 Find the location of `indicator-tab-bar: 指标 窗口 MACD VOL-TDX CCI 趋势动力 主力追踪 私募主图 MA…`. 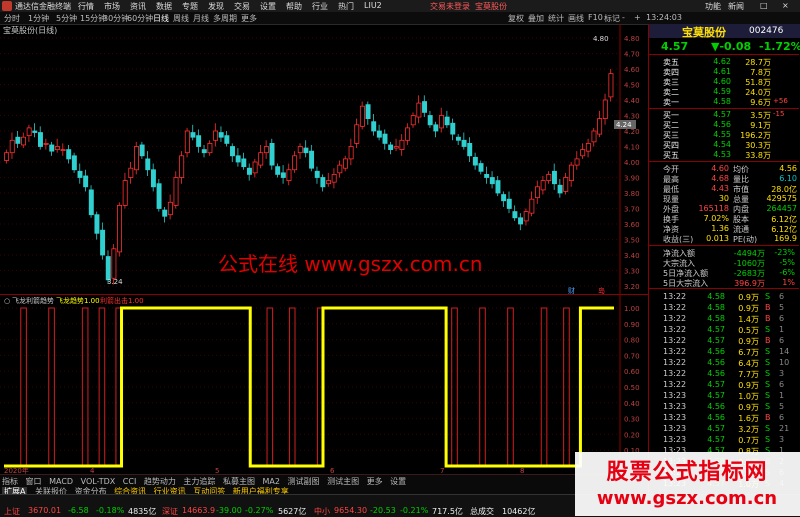

indicator-tab-bar: 指标 窗口 MACD VOL-TDX CCI 趋势动力 主力追踪 私募主图 MA… is located at coordinates (324, 485).